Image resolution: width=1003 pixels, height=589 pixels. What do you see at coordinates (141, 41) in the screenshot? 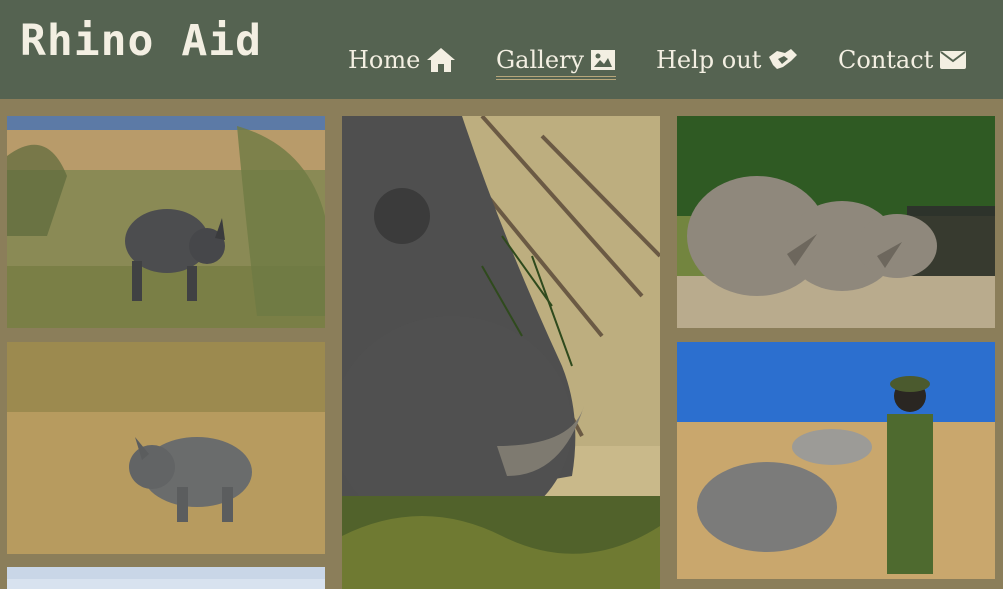
I see `site-logo: Rhino Aid` at bounding box center [141, 41].